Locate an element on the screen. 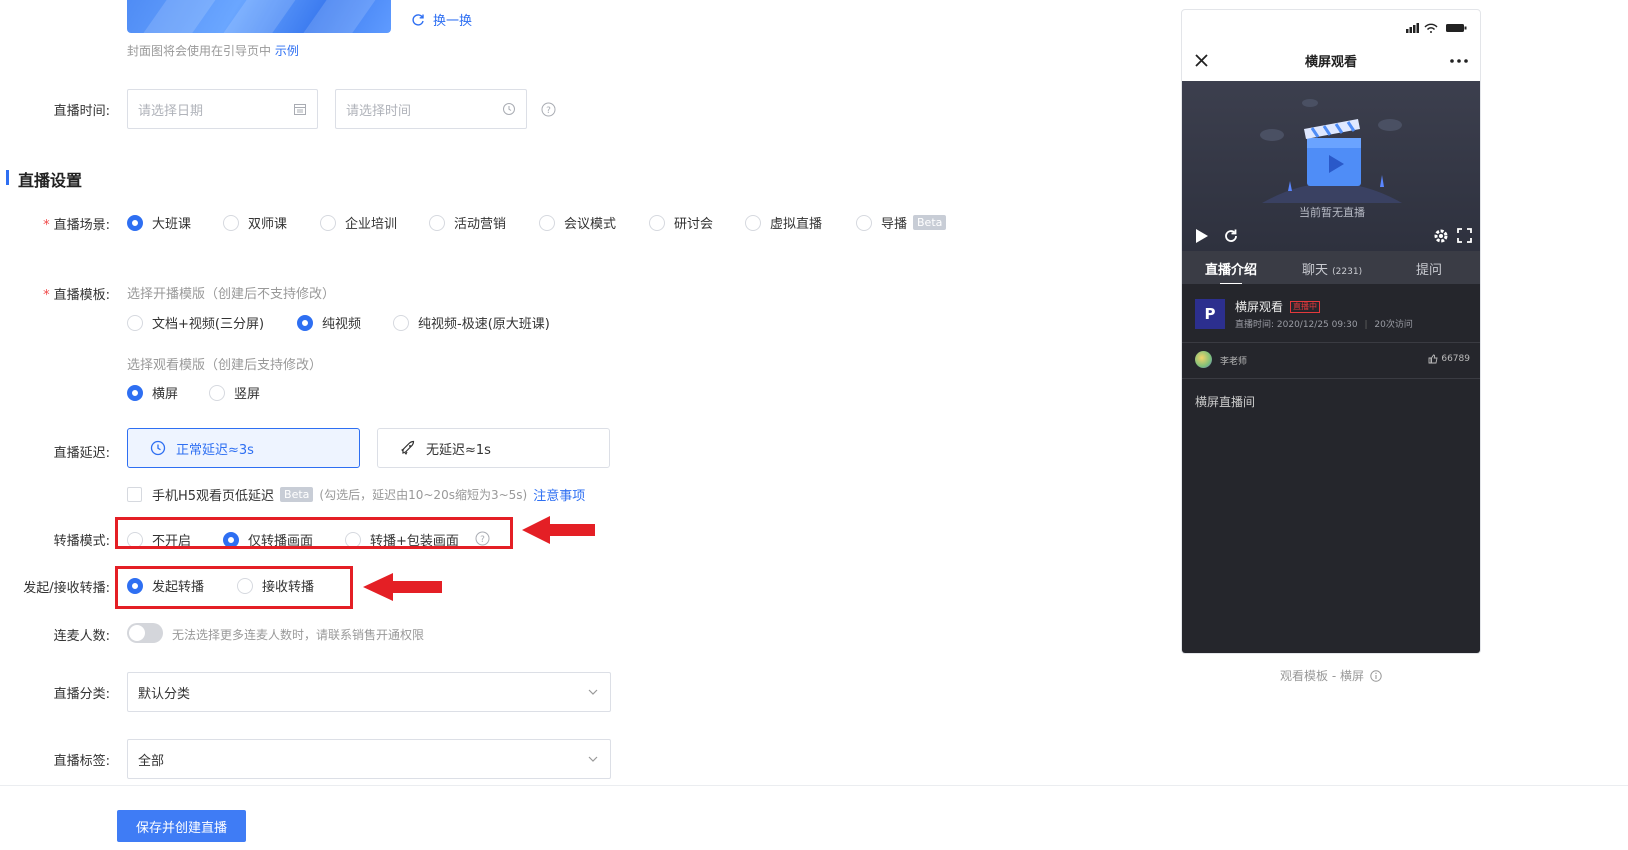 This screenshot has height=850, width=1628. fullscreen-icon is located at coordinates (1464, 235).